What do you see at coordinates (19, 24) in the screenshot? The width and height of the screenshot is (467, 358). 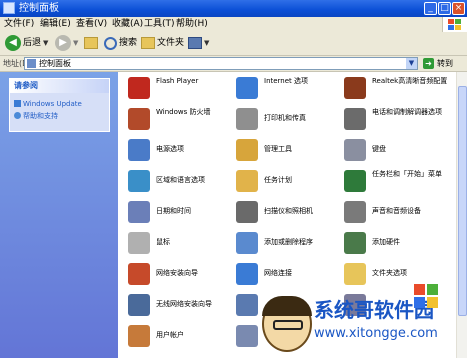 I see `menu-file: 文件(F)` at bounding box center [19, 24].